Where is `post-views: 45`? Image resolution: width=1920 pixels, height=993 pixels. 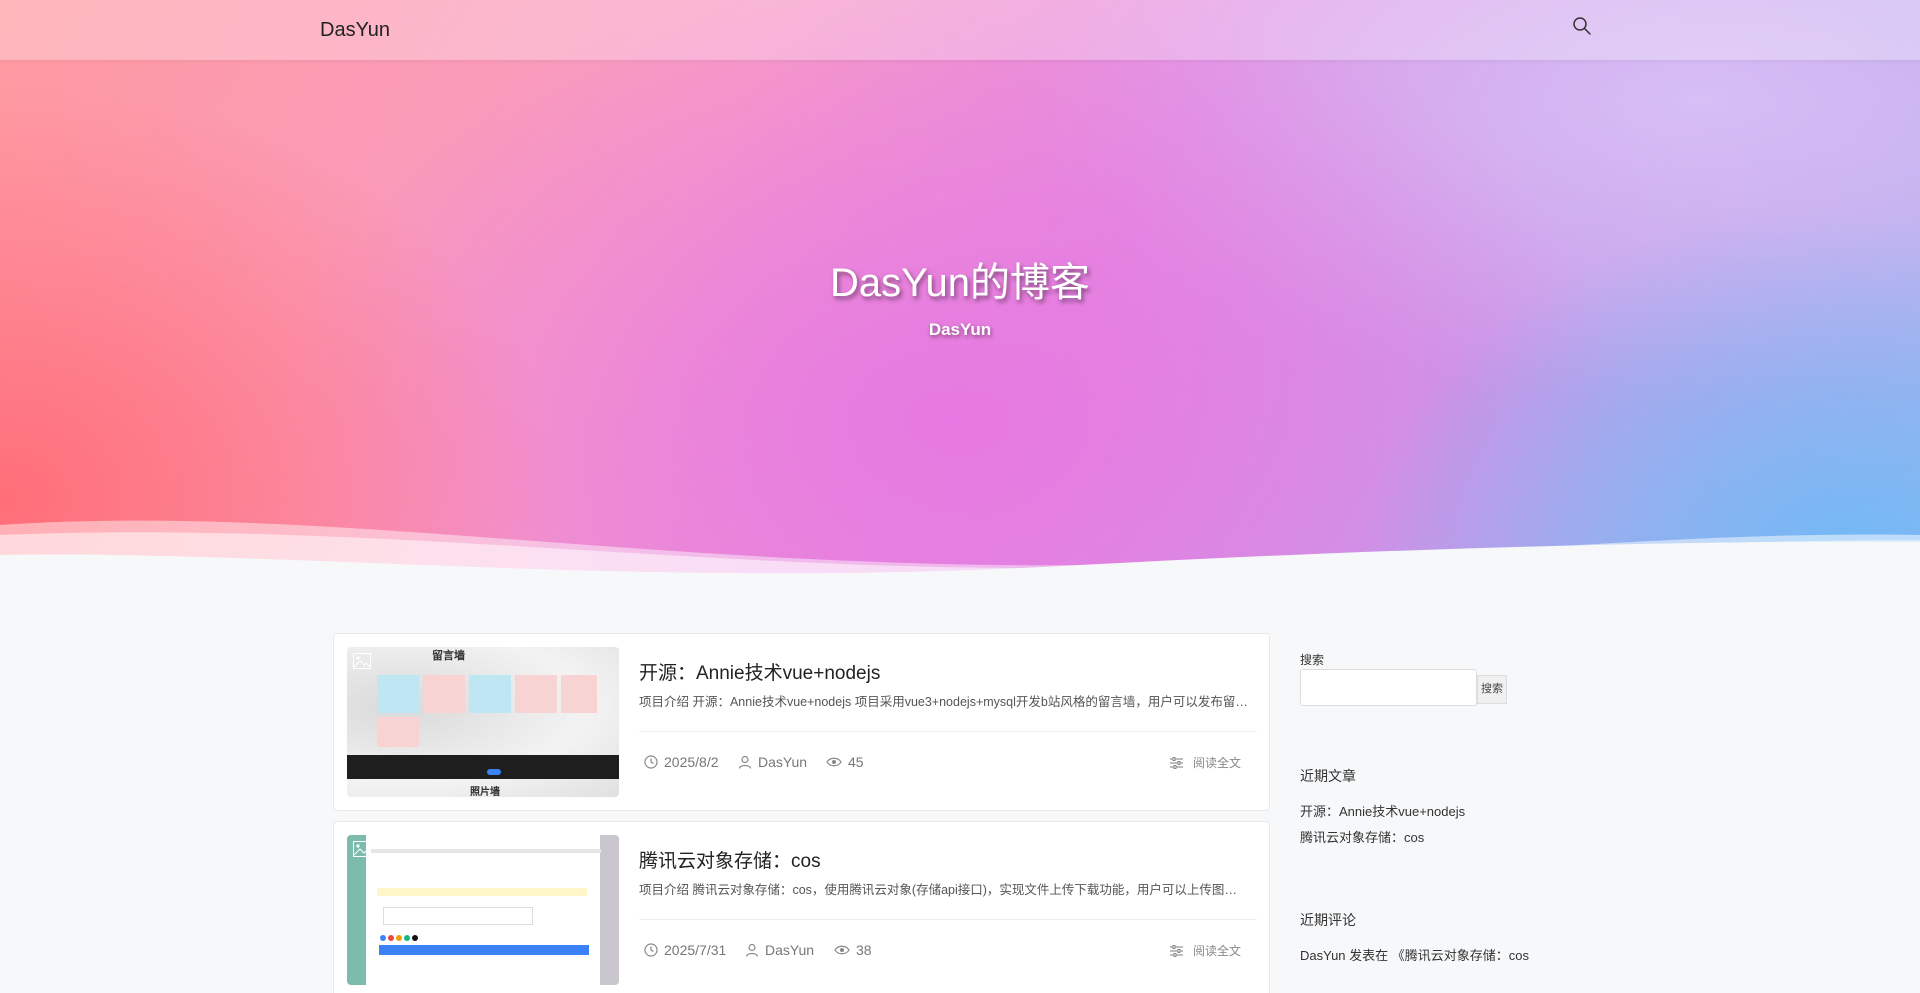 post-views: 45 is located at coordinates (845, 762).